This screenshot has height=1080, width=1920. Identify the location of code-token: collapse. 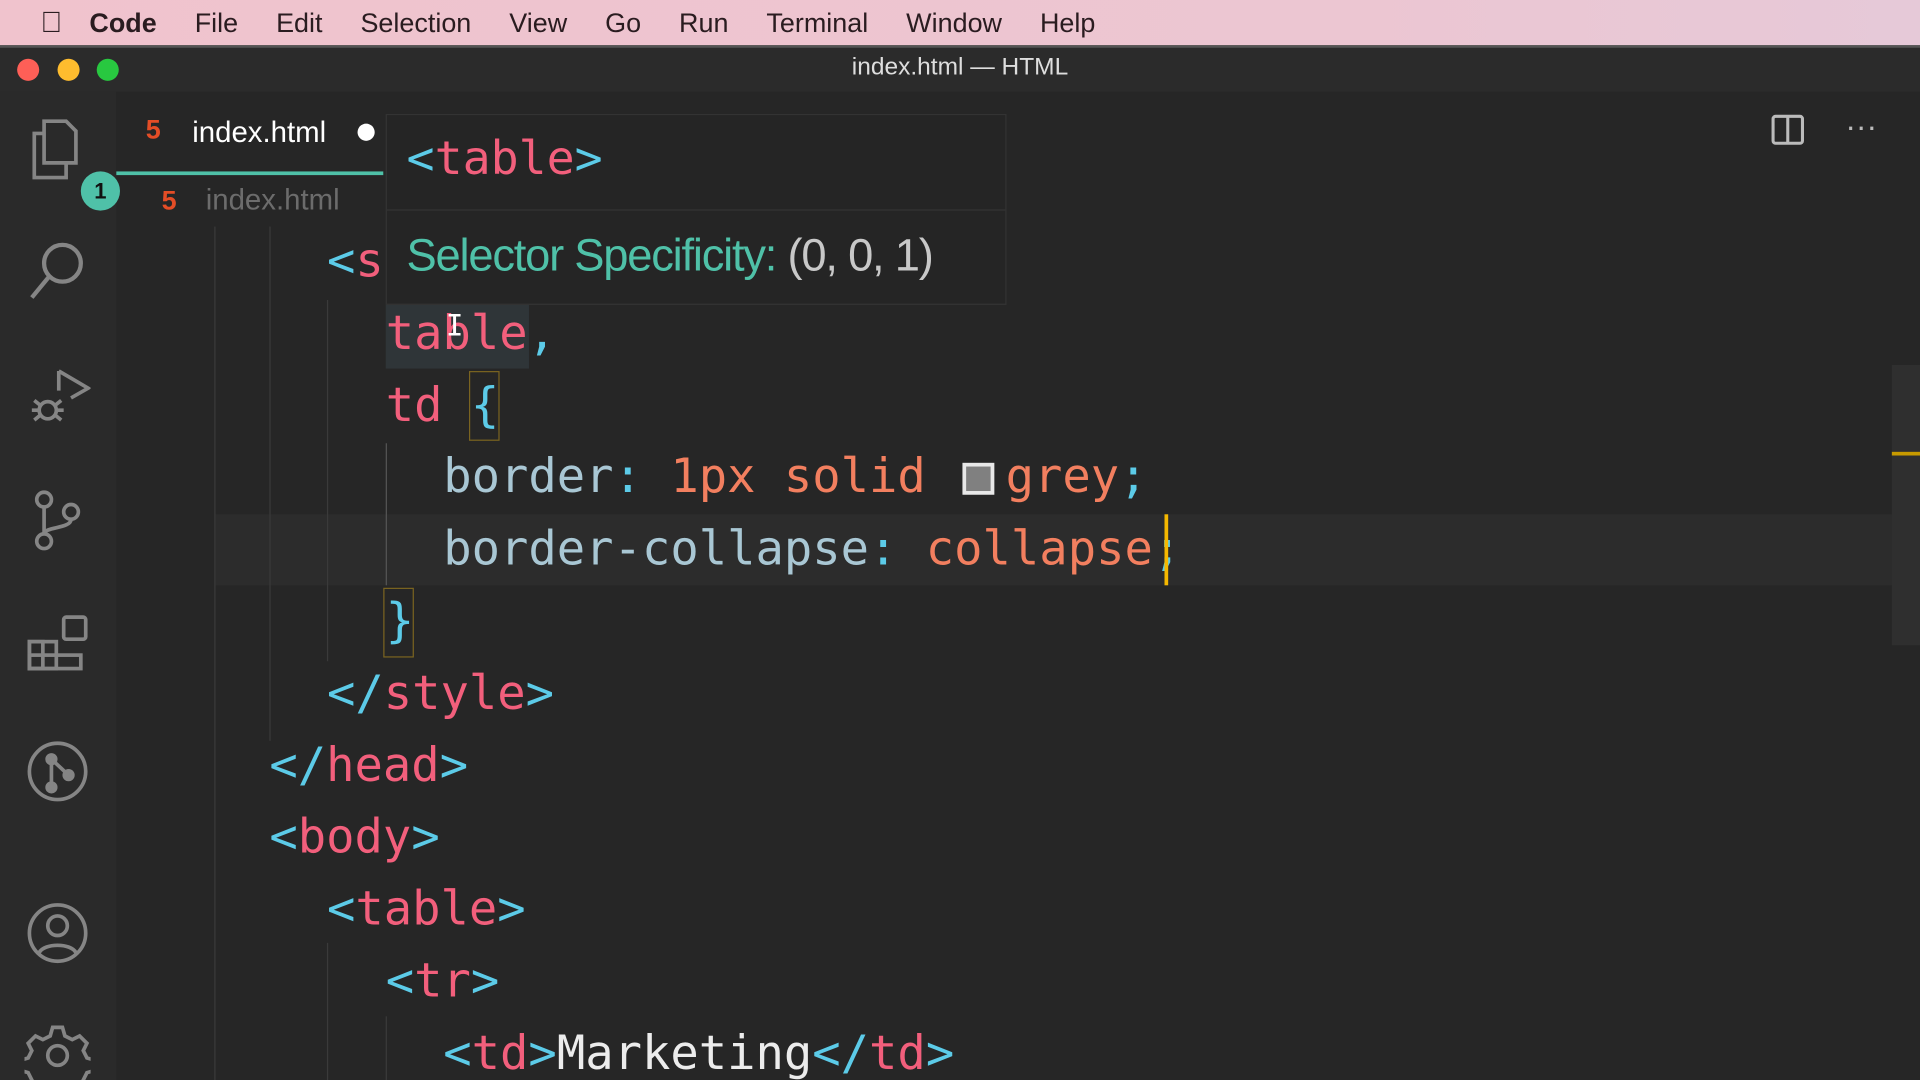
(1039, 549).